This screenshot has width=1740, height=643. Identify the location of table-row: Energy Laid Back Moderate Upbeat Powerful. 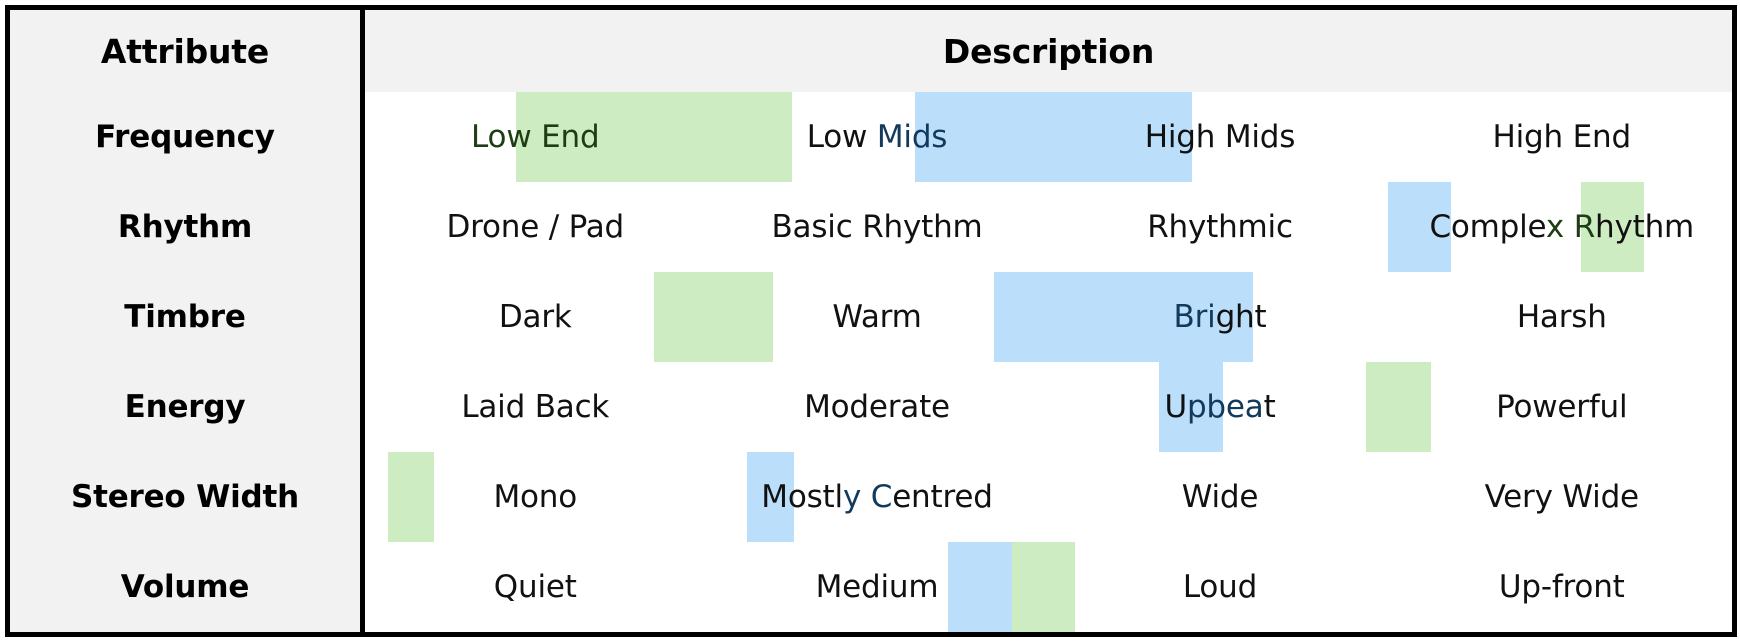
(871, 407).